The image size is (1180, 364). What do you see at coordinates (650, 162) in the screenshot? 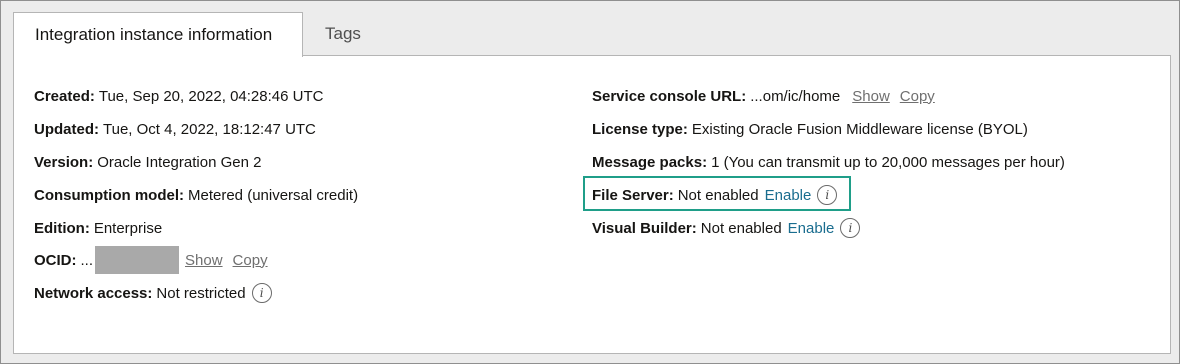
I see `message-packs-label: Message packs:` at bounding box center [650, 162].